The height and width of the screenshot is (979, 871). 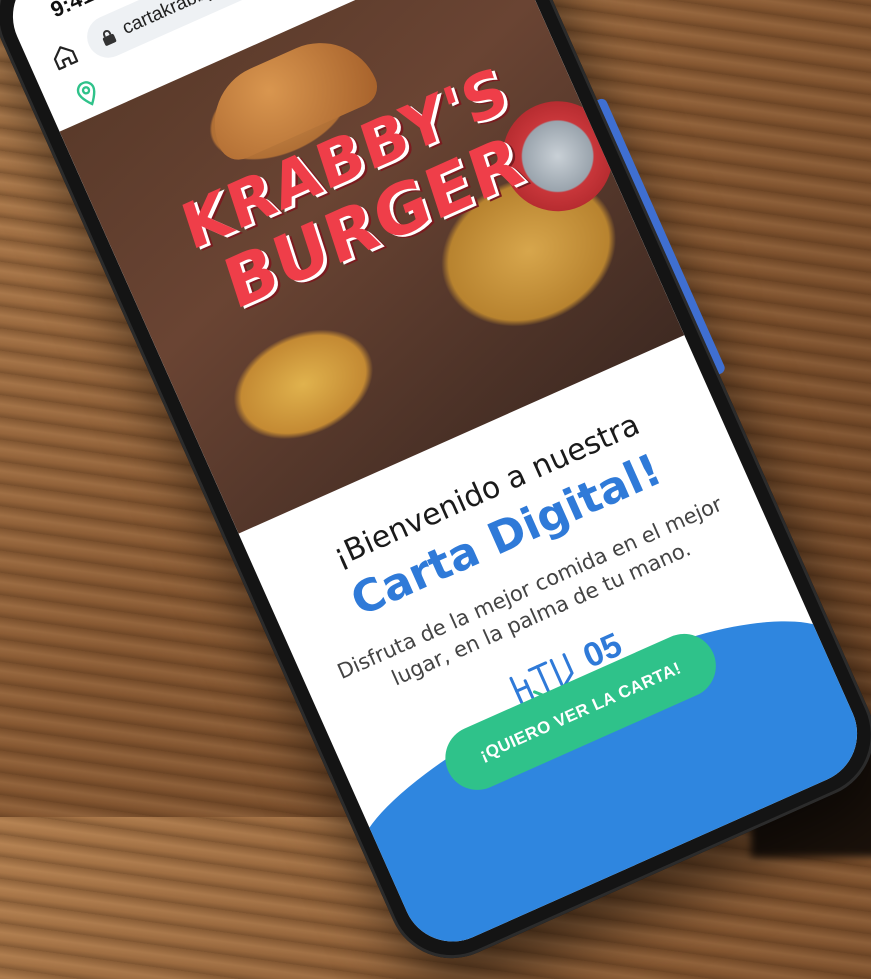 I want to click on home-icon, so click(x=64, y=56).